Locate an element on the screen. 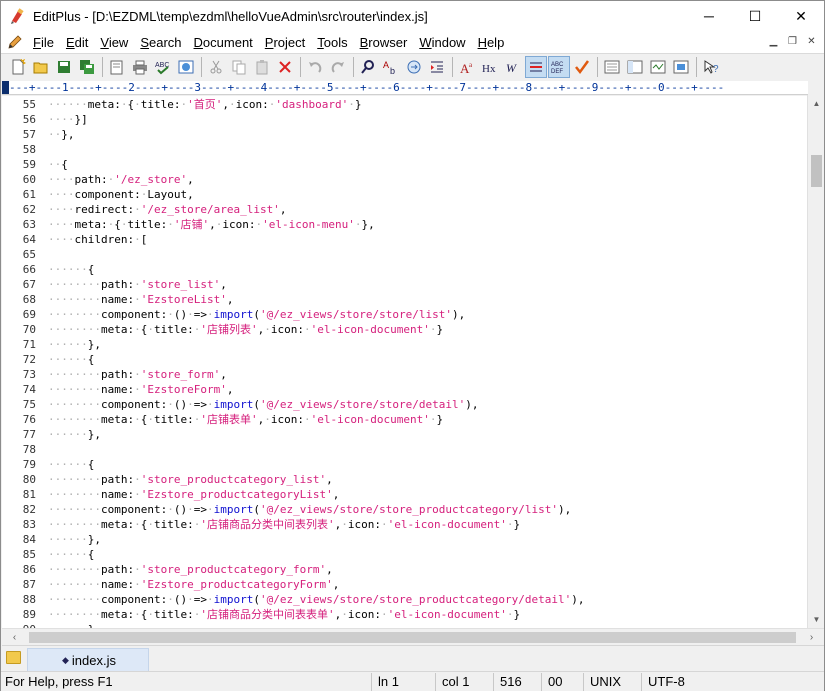 Image resolution: width=825 pixels, height=691 pixels. undo-button is located at coordinates (315, 67).